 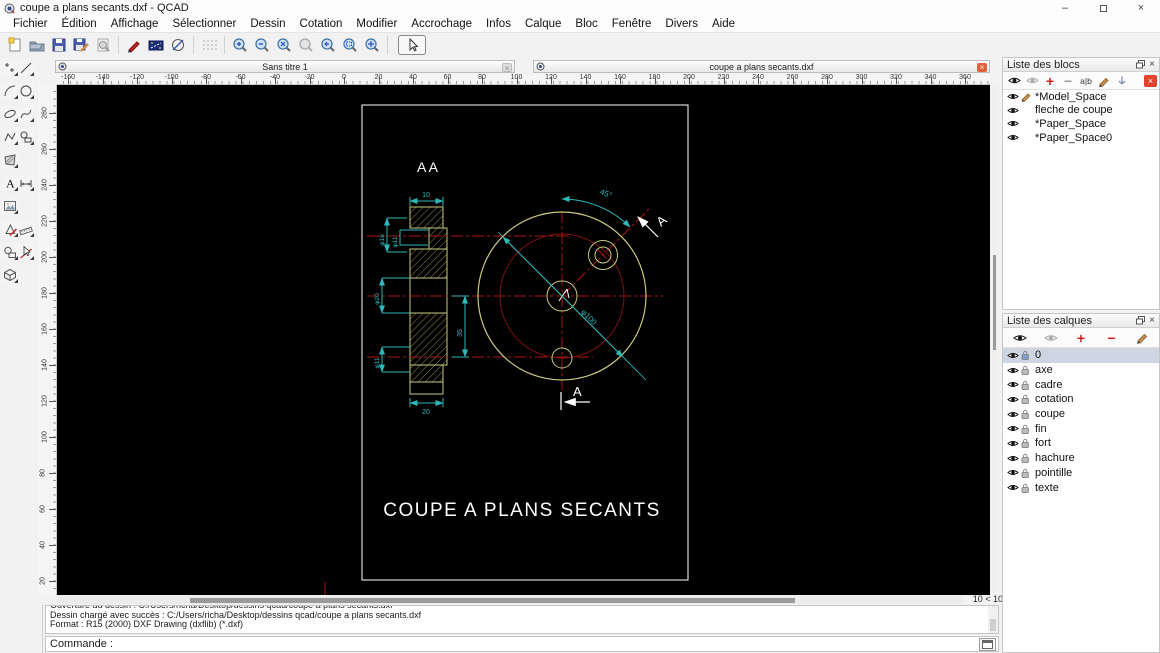 What do you see at coordinates (9, 160) in the screenshot?
I see `hatch-tool-button` at bounding box center [9, 160].